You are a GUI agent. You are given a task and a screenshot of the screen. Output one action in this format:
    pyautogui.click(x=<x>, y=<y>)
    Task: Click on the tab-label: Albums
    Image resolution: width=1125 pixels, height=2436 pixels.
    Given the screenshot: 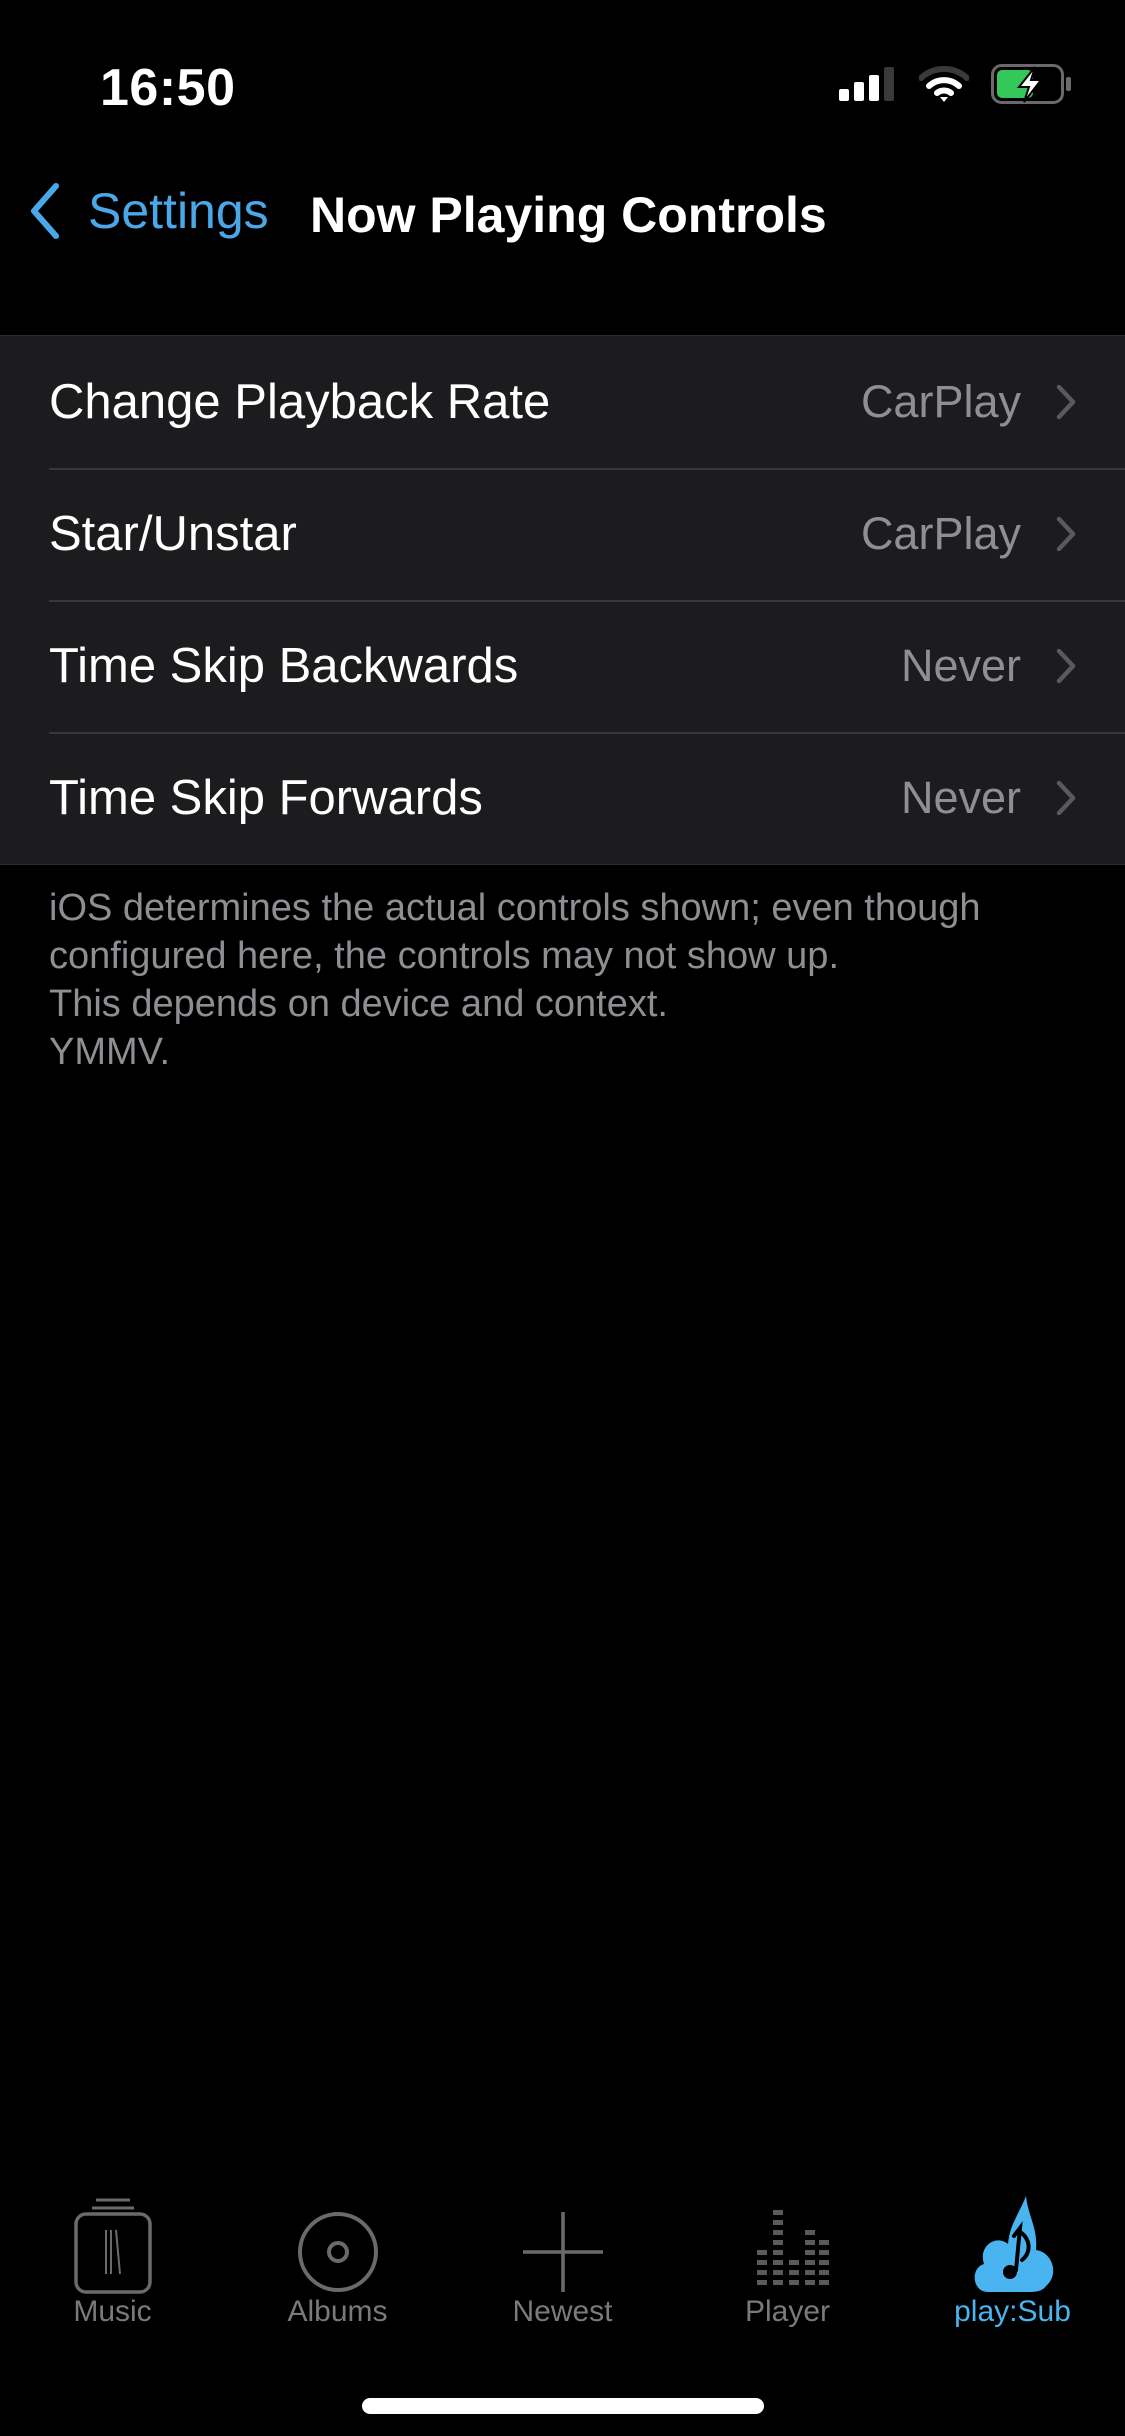 What is the action you would take?
    pyautogui.click(x=337, y=2311)
    